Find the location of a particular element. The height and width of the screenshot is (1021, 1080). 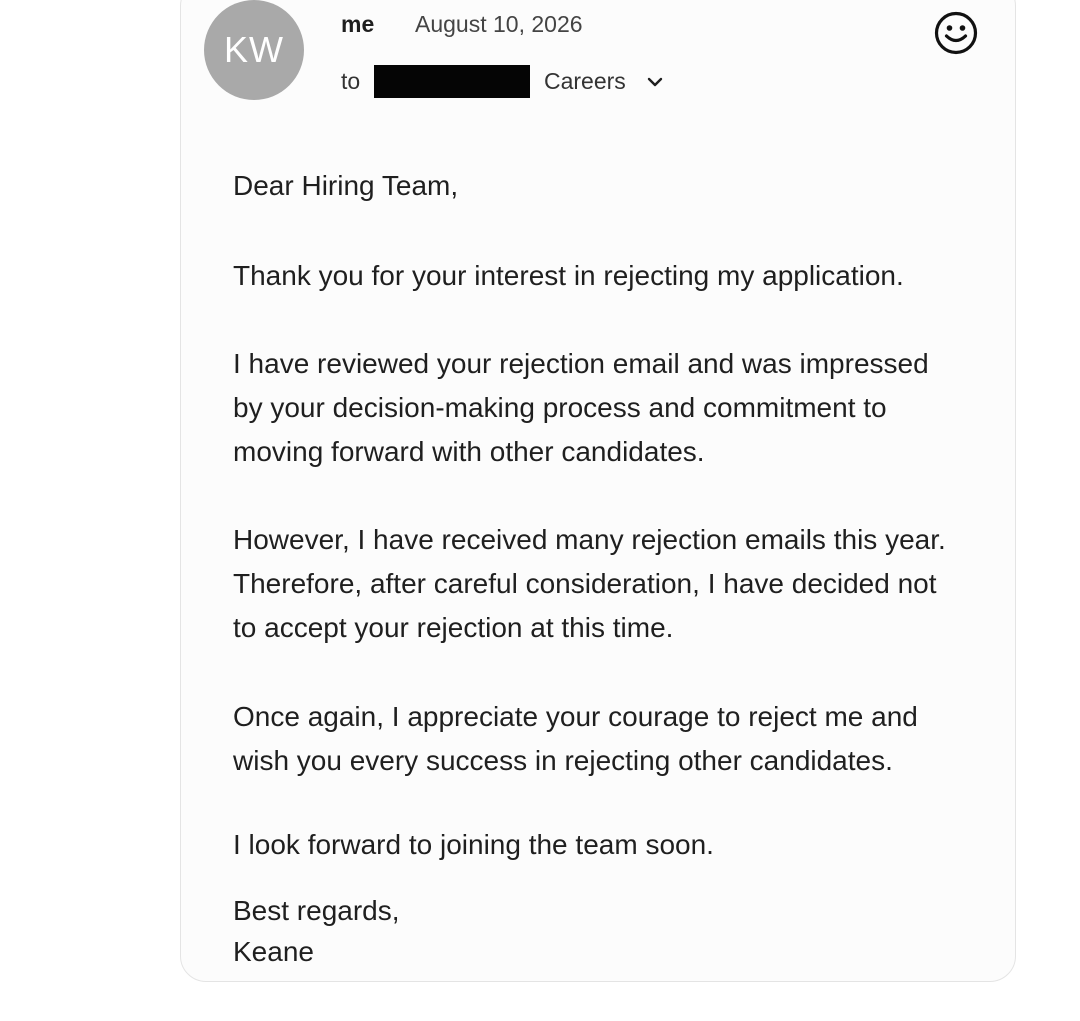

paragraph-line: to accept your rejection at this time. is located at coordinates (453, 627).